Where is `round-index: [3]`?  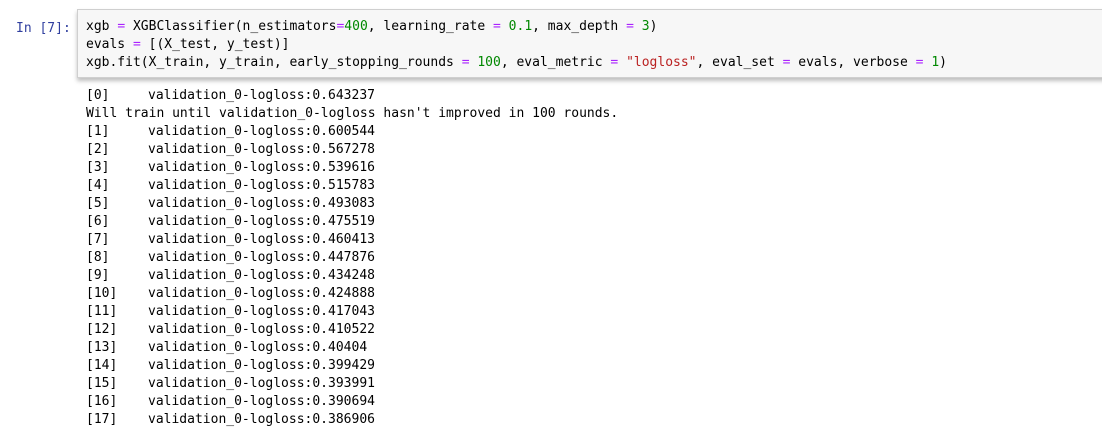
round-index: [3] is located at coordinates (98, 167).